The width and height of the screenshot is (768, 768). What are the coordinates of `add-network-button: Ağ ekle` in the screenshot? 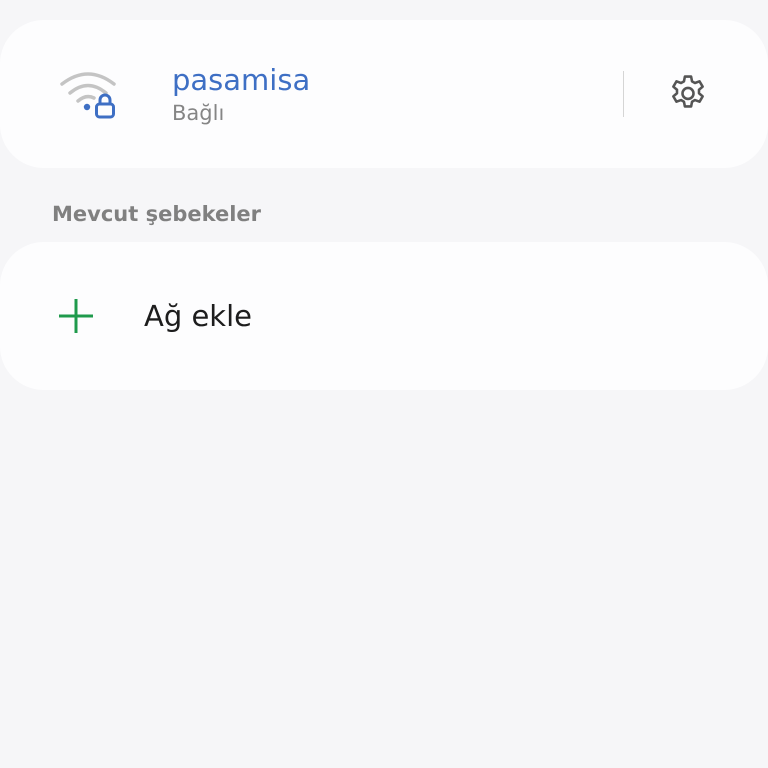 It's located at (198, 316).